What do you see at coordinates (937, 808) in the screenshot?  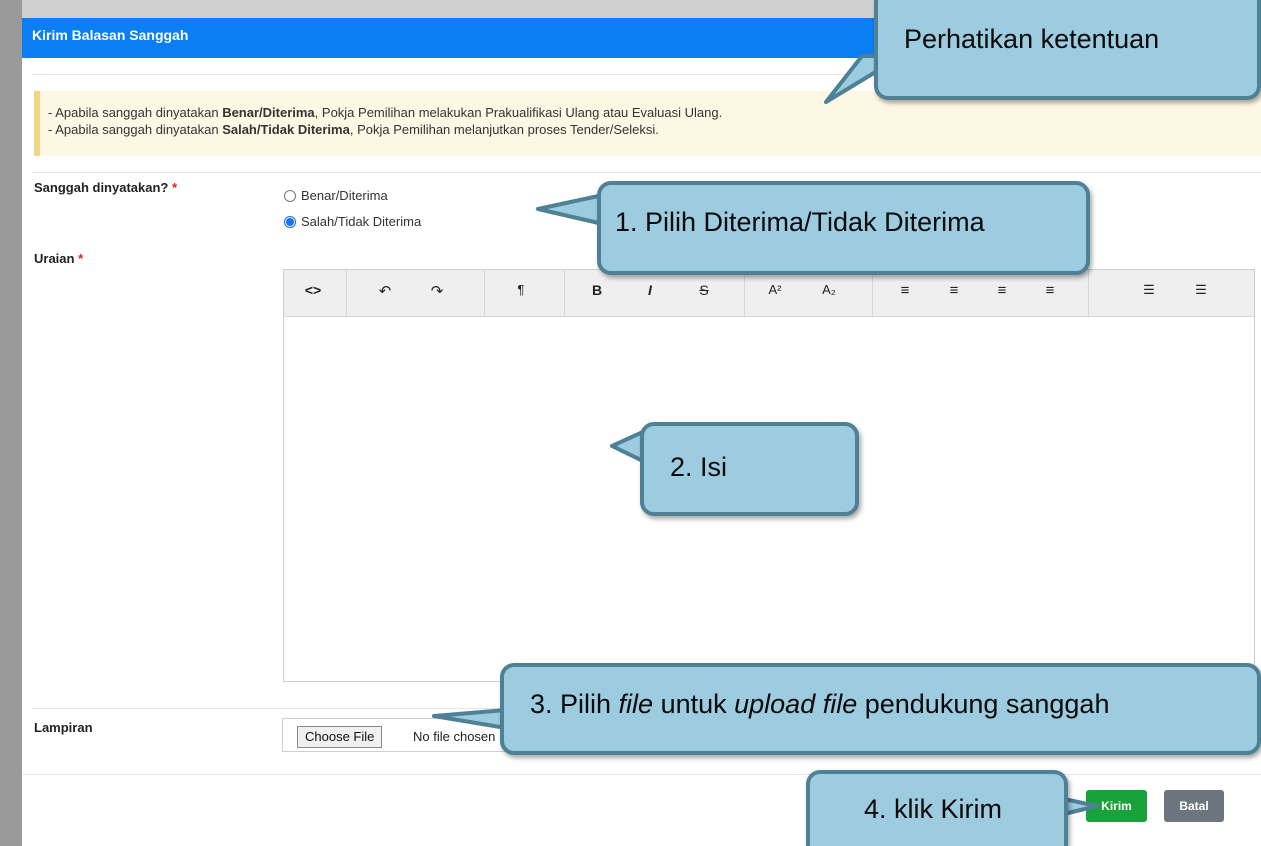 I see `callout-step4: 4. klik Kirim` at bounding box center [937, 808].